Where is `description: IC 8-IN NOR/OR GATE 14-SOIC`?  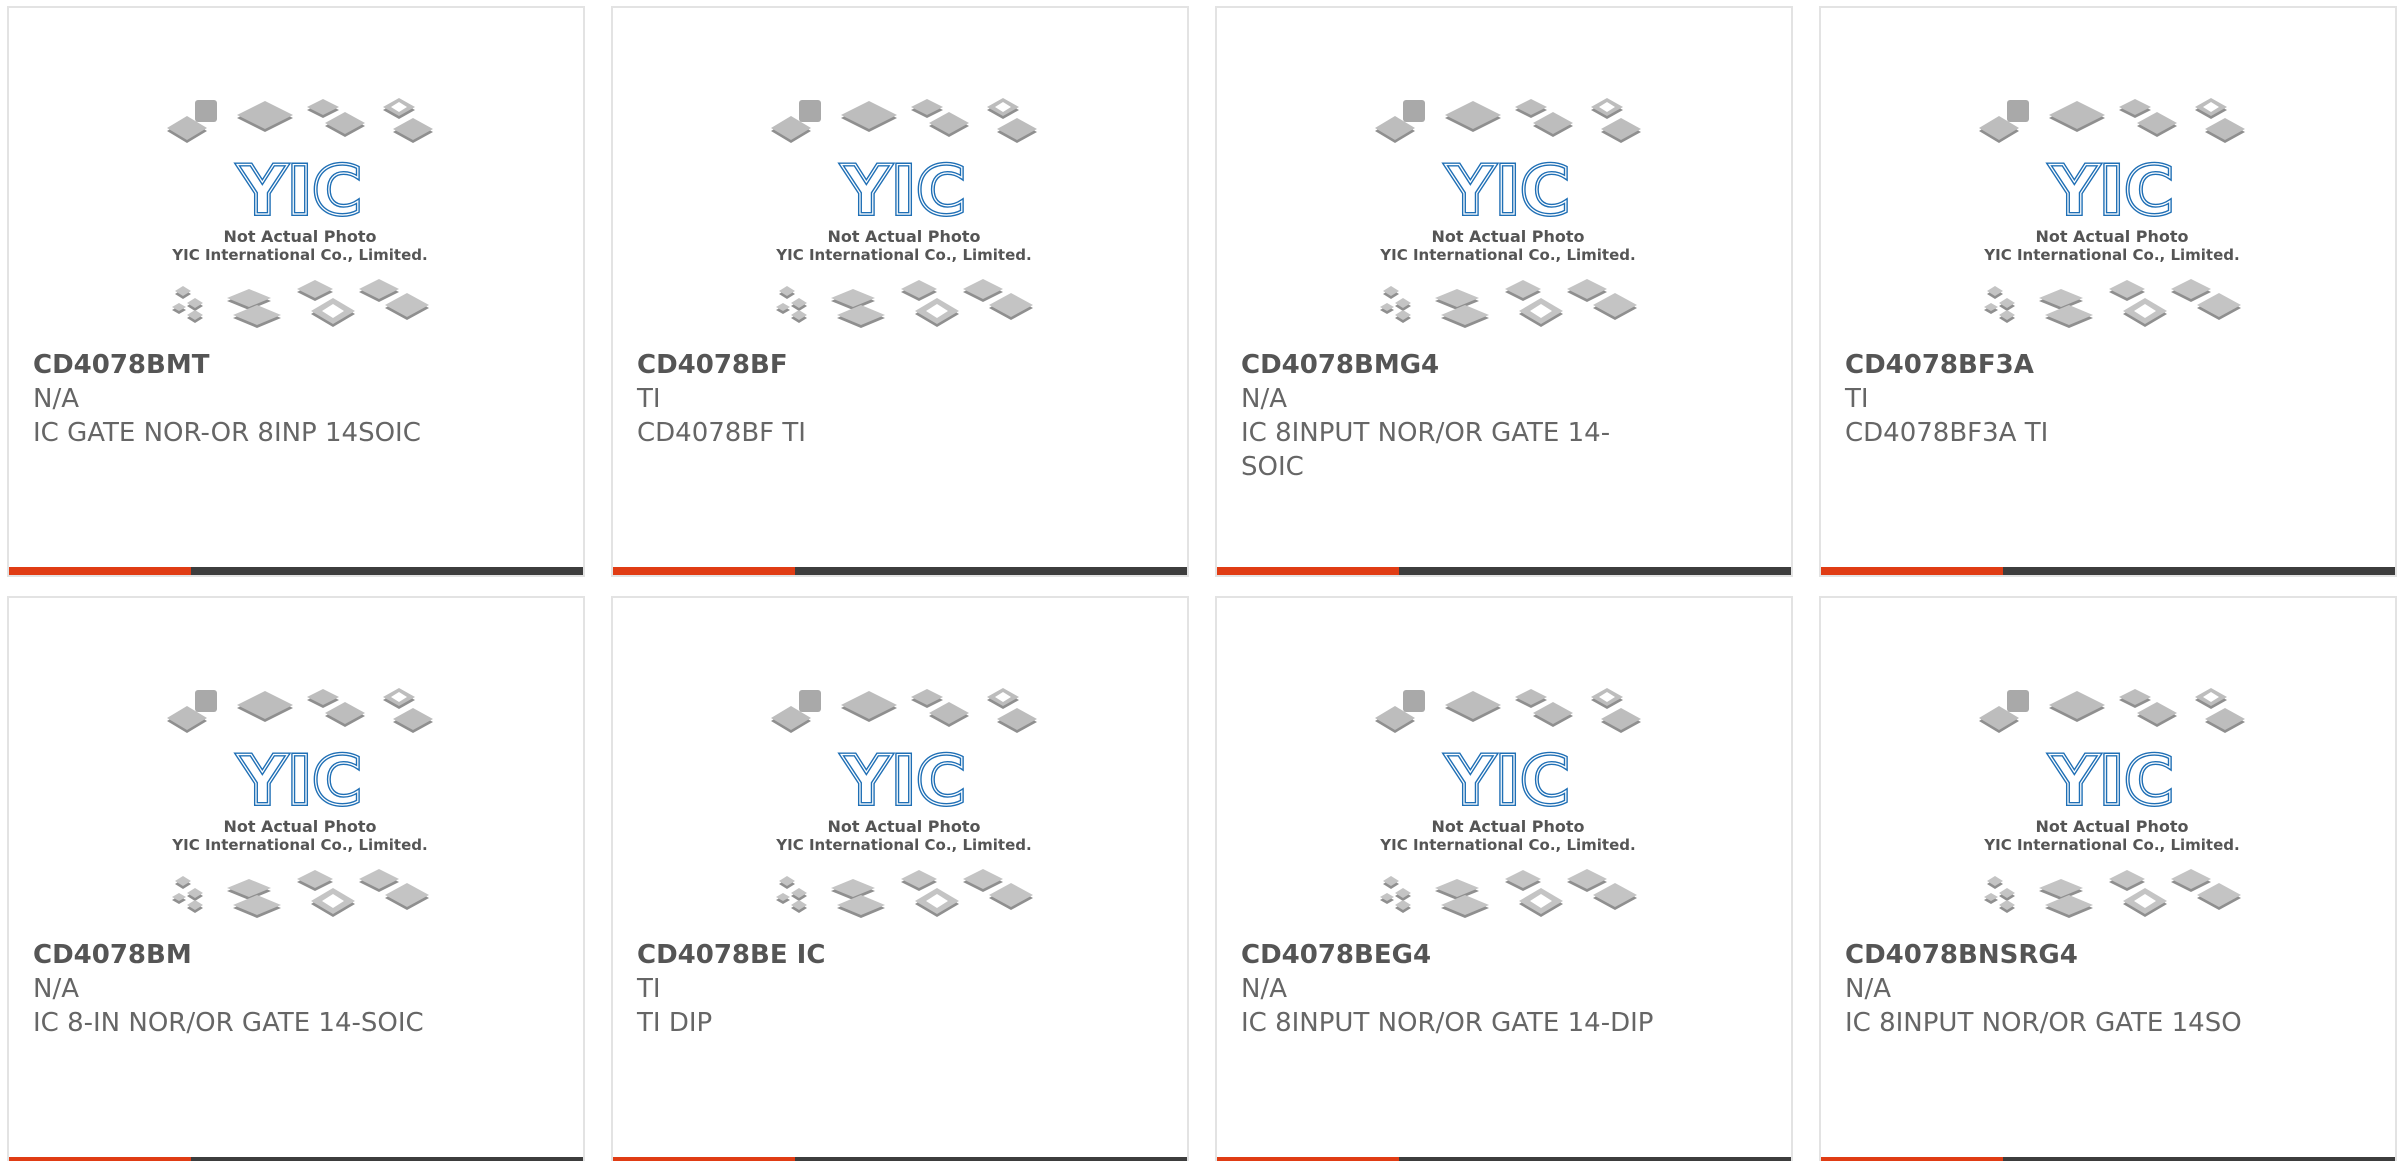 description: IC 8-IN NOR/OR GATE 14-SOIC is located at coordinates (228, 1023).